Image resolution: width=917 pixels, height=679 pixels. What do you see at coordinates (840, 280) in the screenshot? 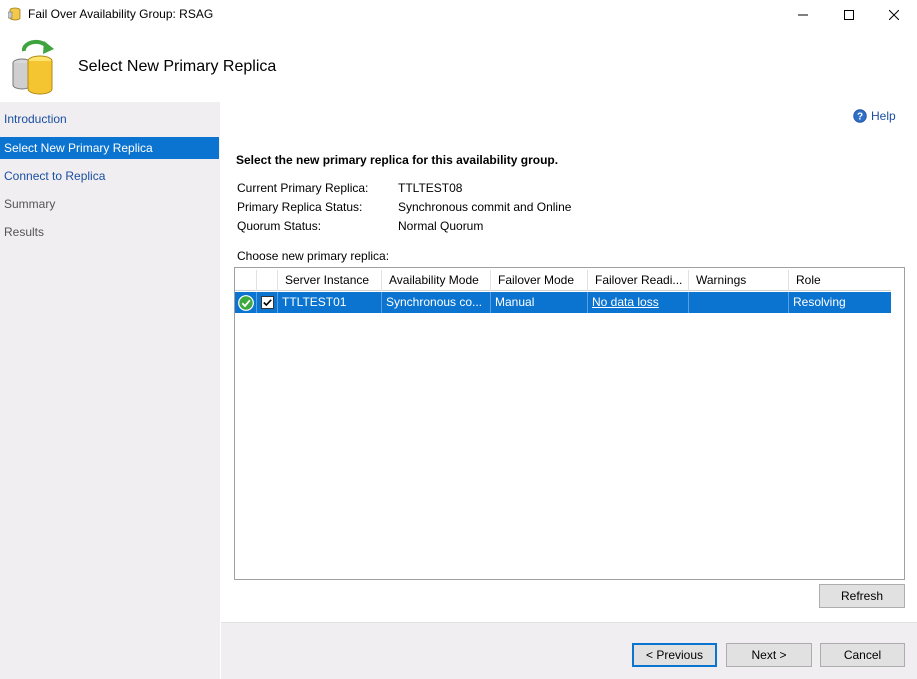
I see `column-header-role: Role` at bounding box center [840, 280].